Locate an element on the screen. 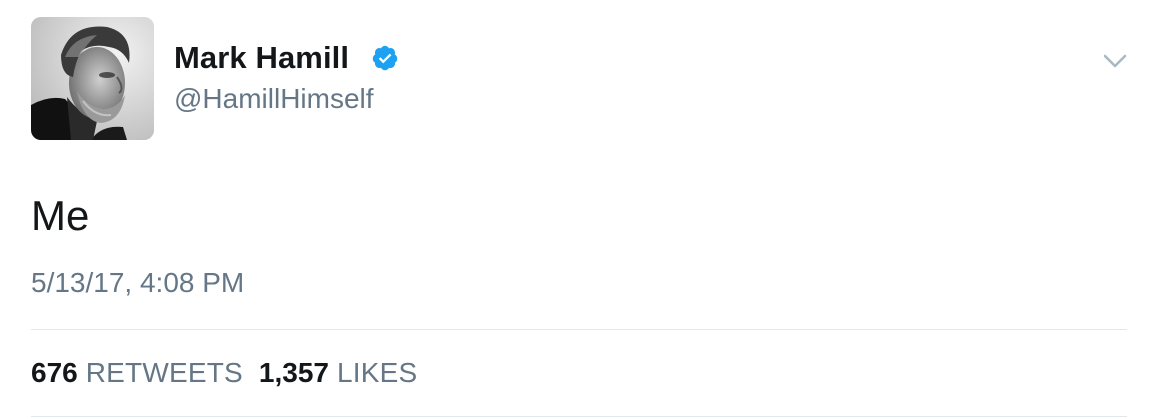 Image resolution: width=1160 pixels, height=419 pixels. tweet-stats: 676 RETWEETS 1,357 LIKES is located at coordinates (232, 373).